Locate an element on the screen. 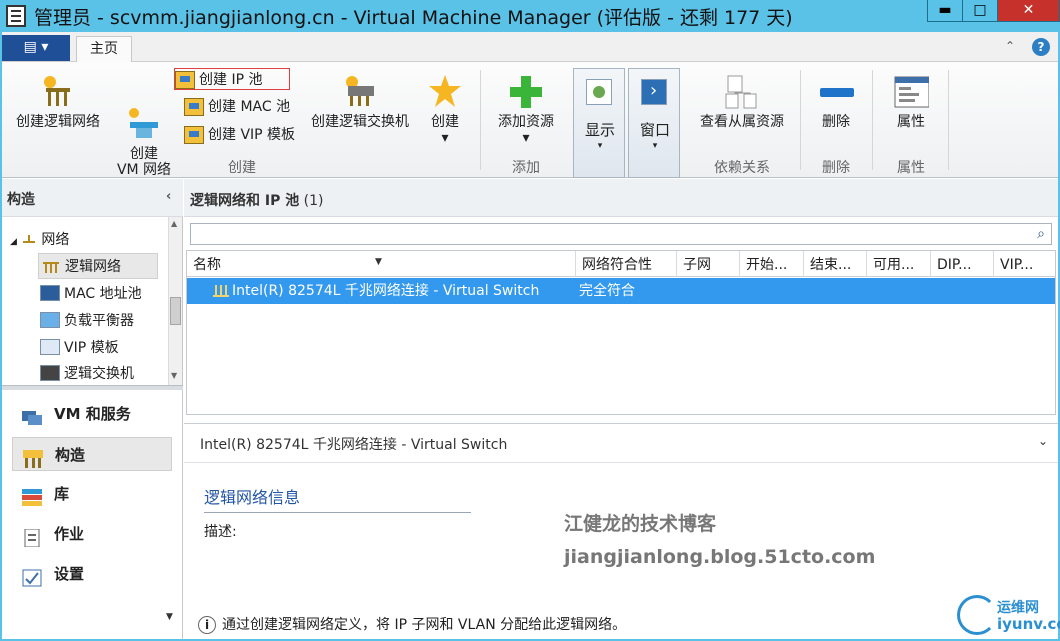 Image resolution: width=1060 pixels, height=641 pixels. tree-item-logical-networks: 逻辑网络 is located at coordinates (98, 266).